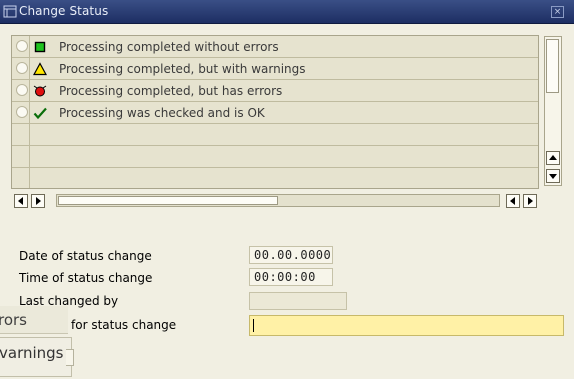 The image size is (574, 379). I want to click on time-label: Time of status change, so click(86, 278).